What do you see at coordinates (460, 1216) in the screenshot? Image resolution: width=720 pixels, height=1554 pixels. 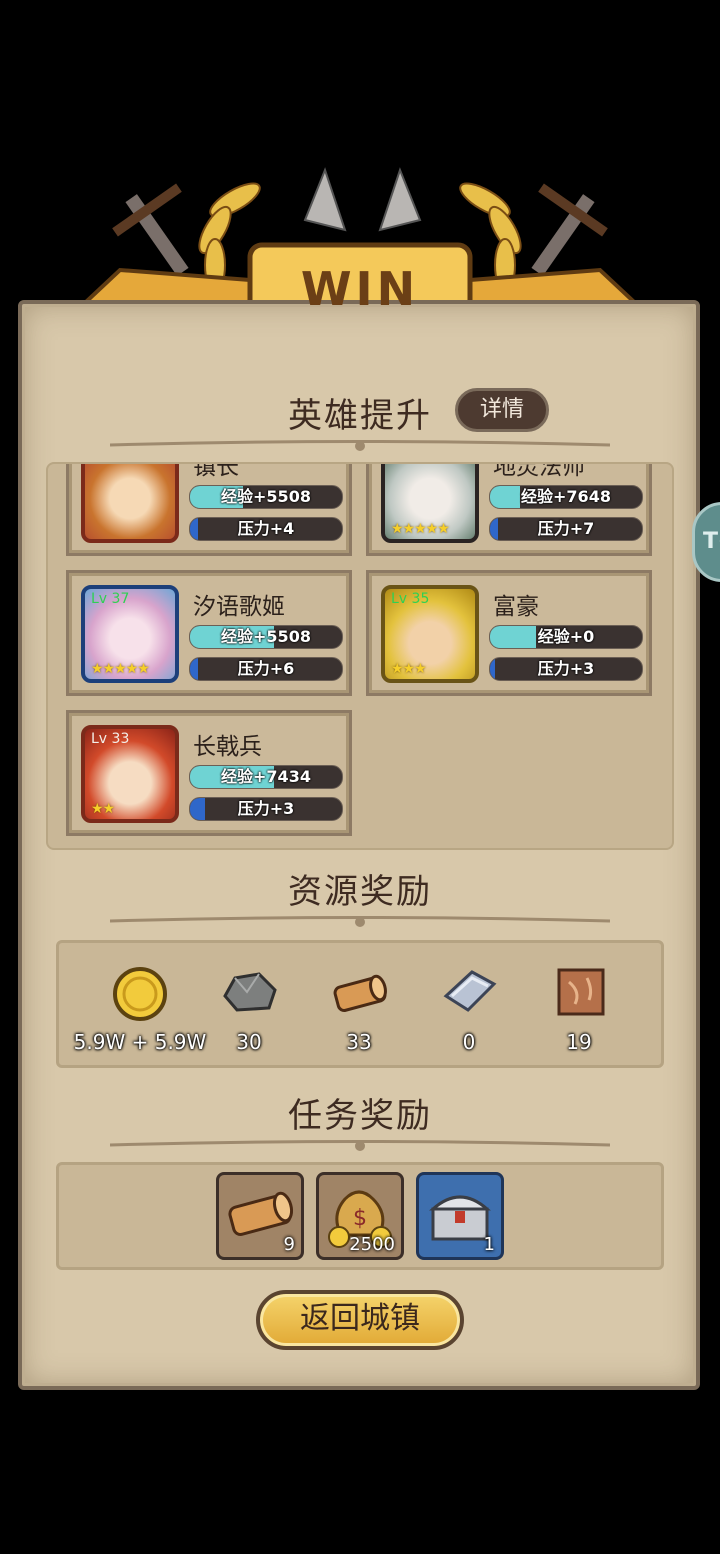 I see `task-reward-item: 1` at bounding box center [460, 1216].